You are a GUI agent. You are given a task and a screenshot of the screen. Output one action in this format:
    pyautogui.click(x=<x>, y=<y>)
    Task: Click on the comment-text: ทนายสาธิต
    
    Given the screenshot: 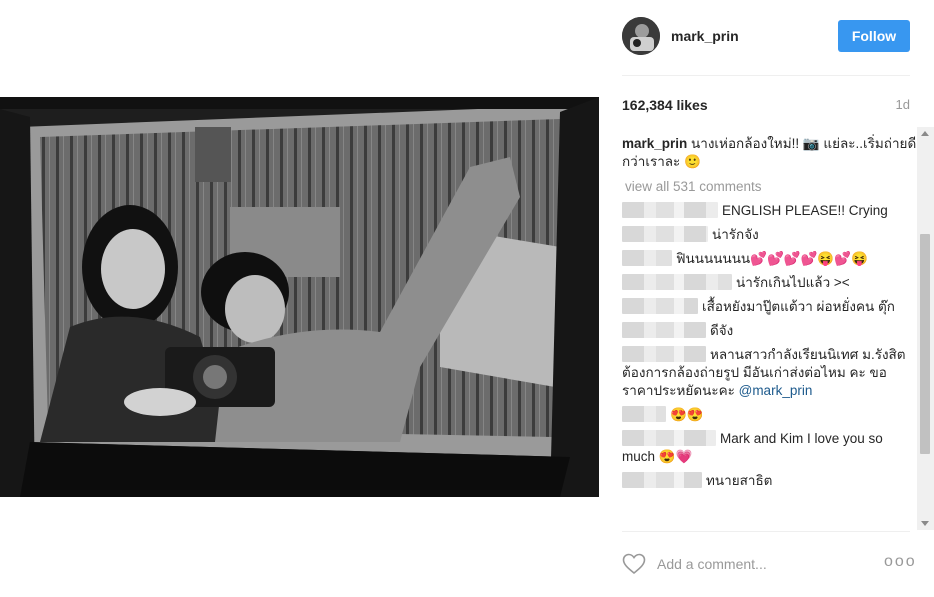 What is the action you would take?
    pyautogui.click(x=739, y=480)
    